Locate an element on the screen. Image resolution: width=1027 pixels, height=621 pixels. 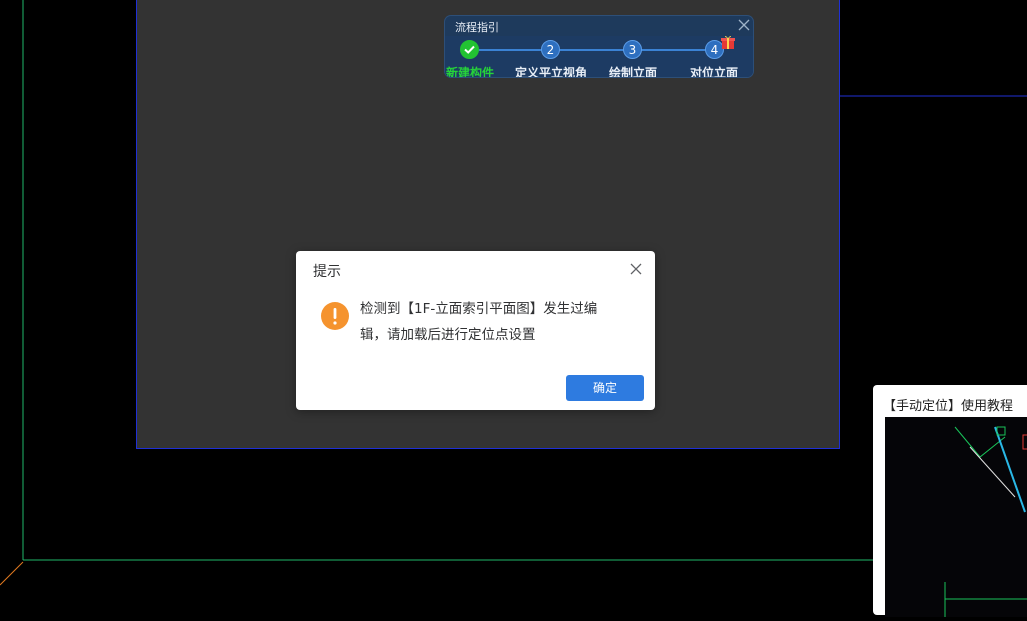
warning-icon is located at coordinates (335, 316).